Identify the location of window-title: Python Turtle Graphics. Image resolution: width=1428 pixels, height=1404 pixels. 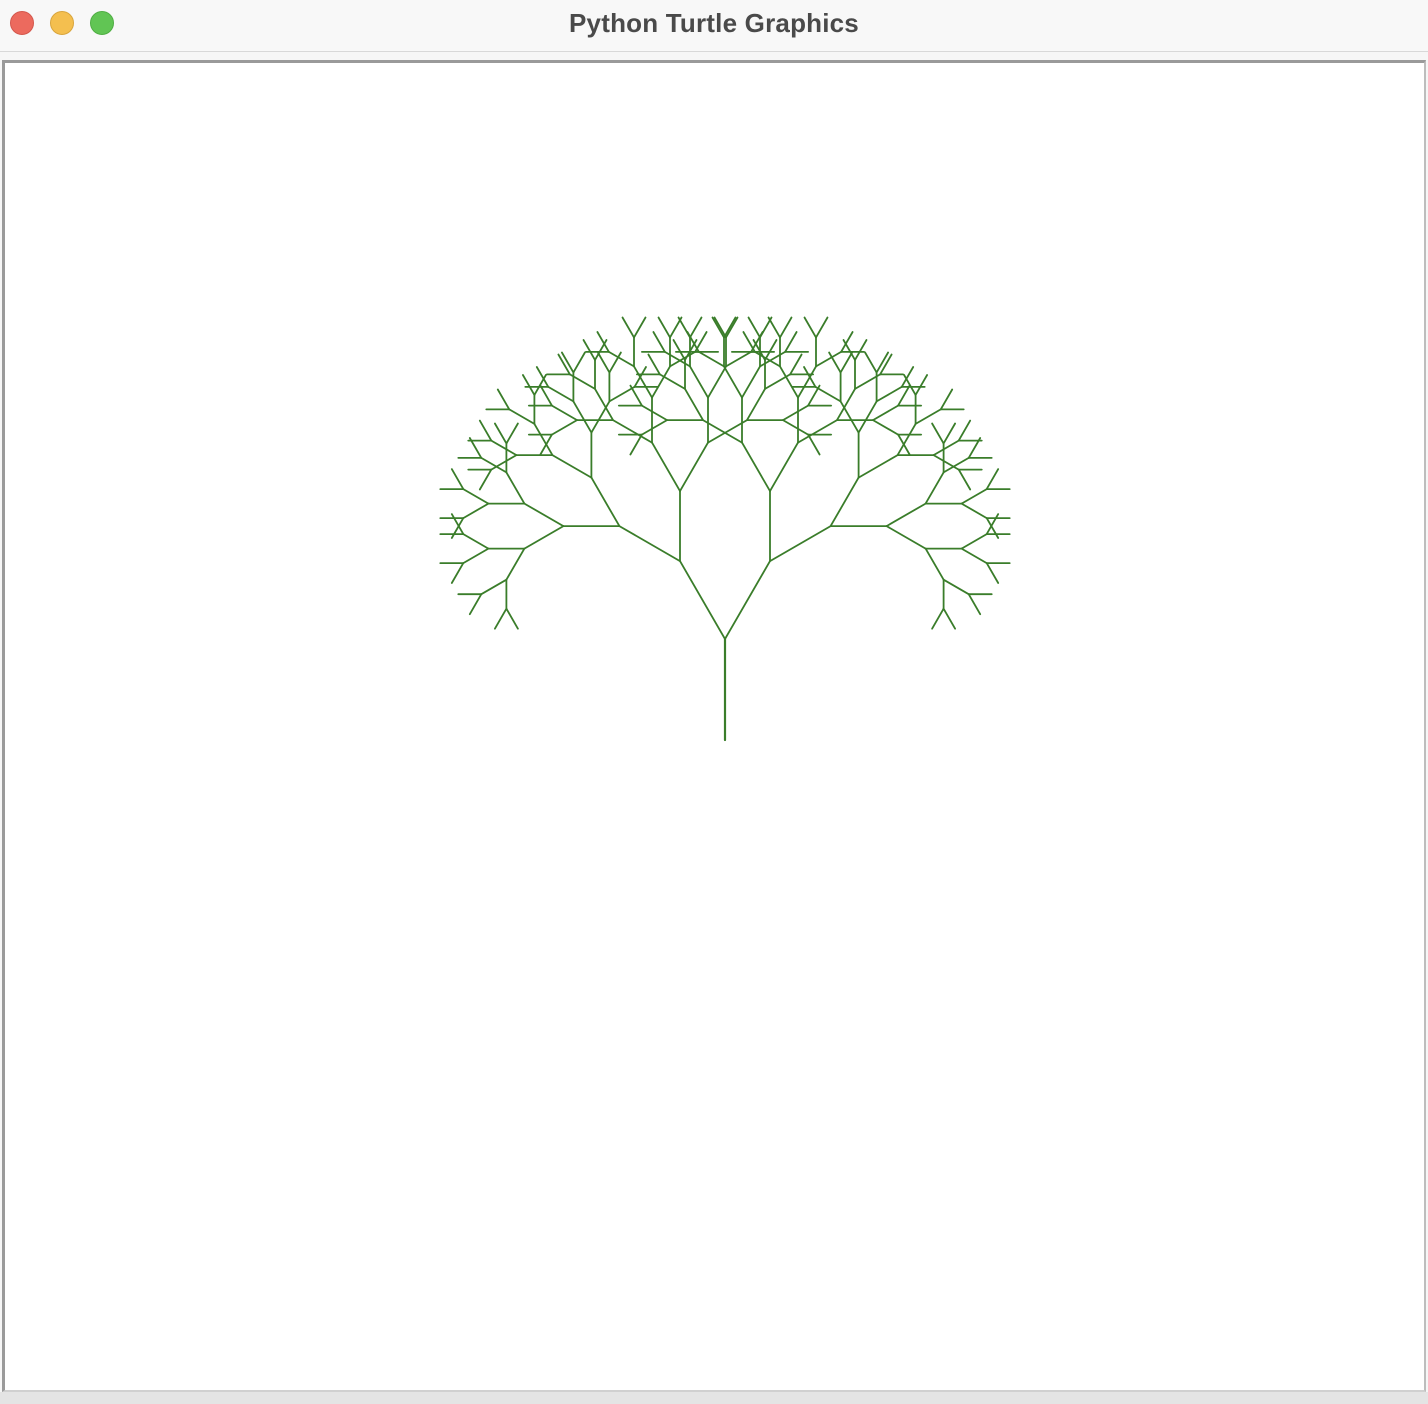
(714, 23).